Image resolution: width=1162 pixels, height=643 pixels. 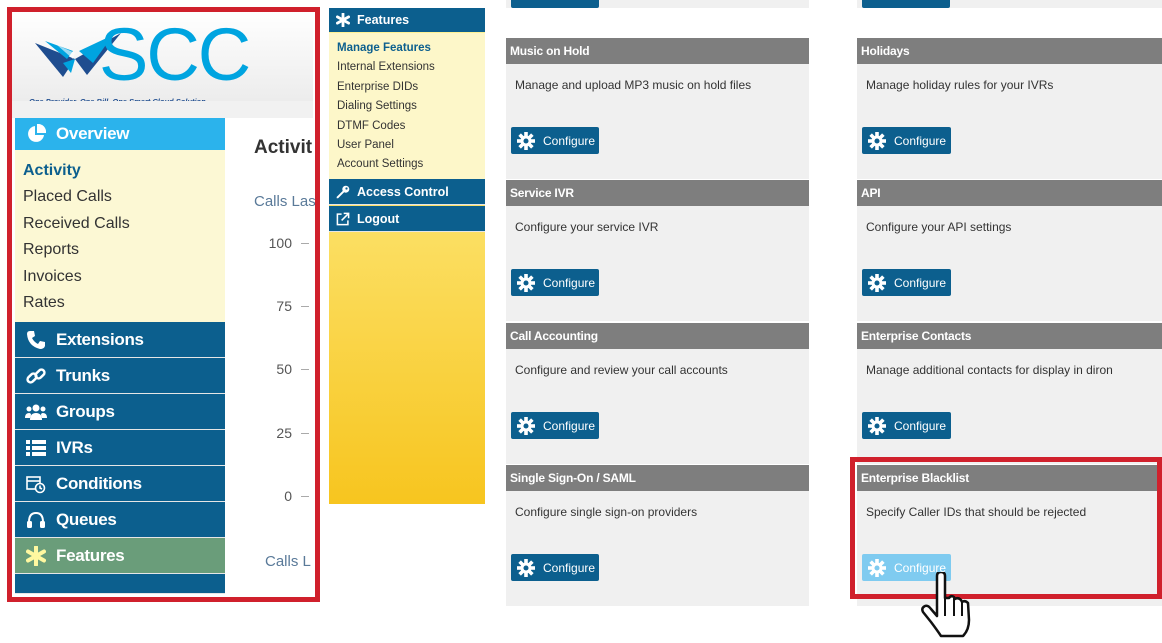 What do you see at coordinates (124, 224) in the screenshot?
I see `submenu-item-received-calls: Received Calls` at bounding box center [124, 224].